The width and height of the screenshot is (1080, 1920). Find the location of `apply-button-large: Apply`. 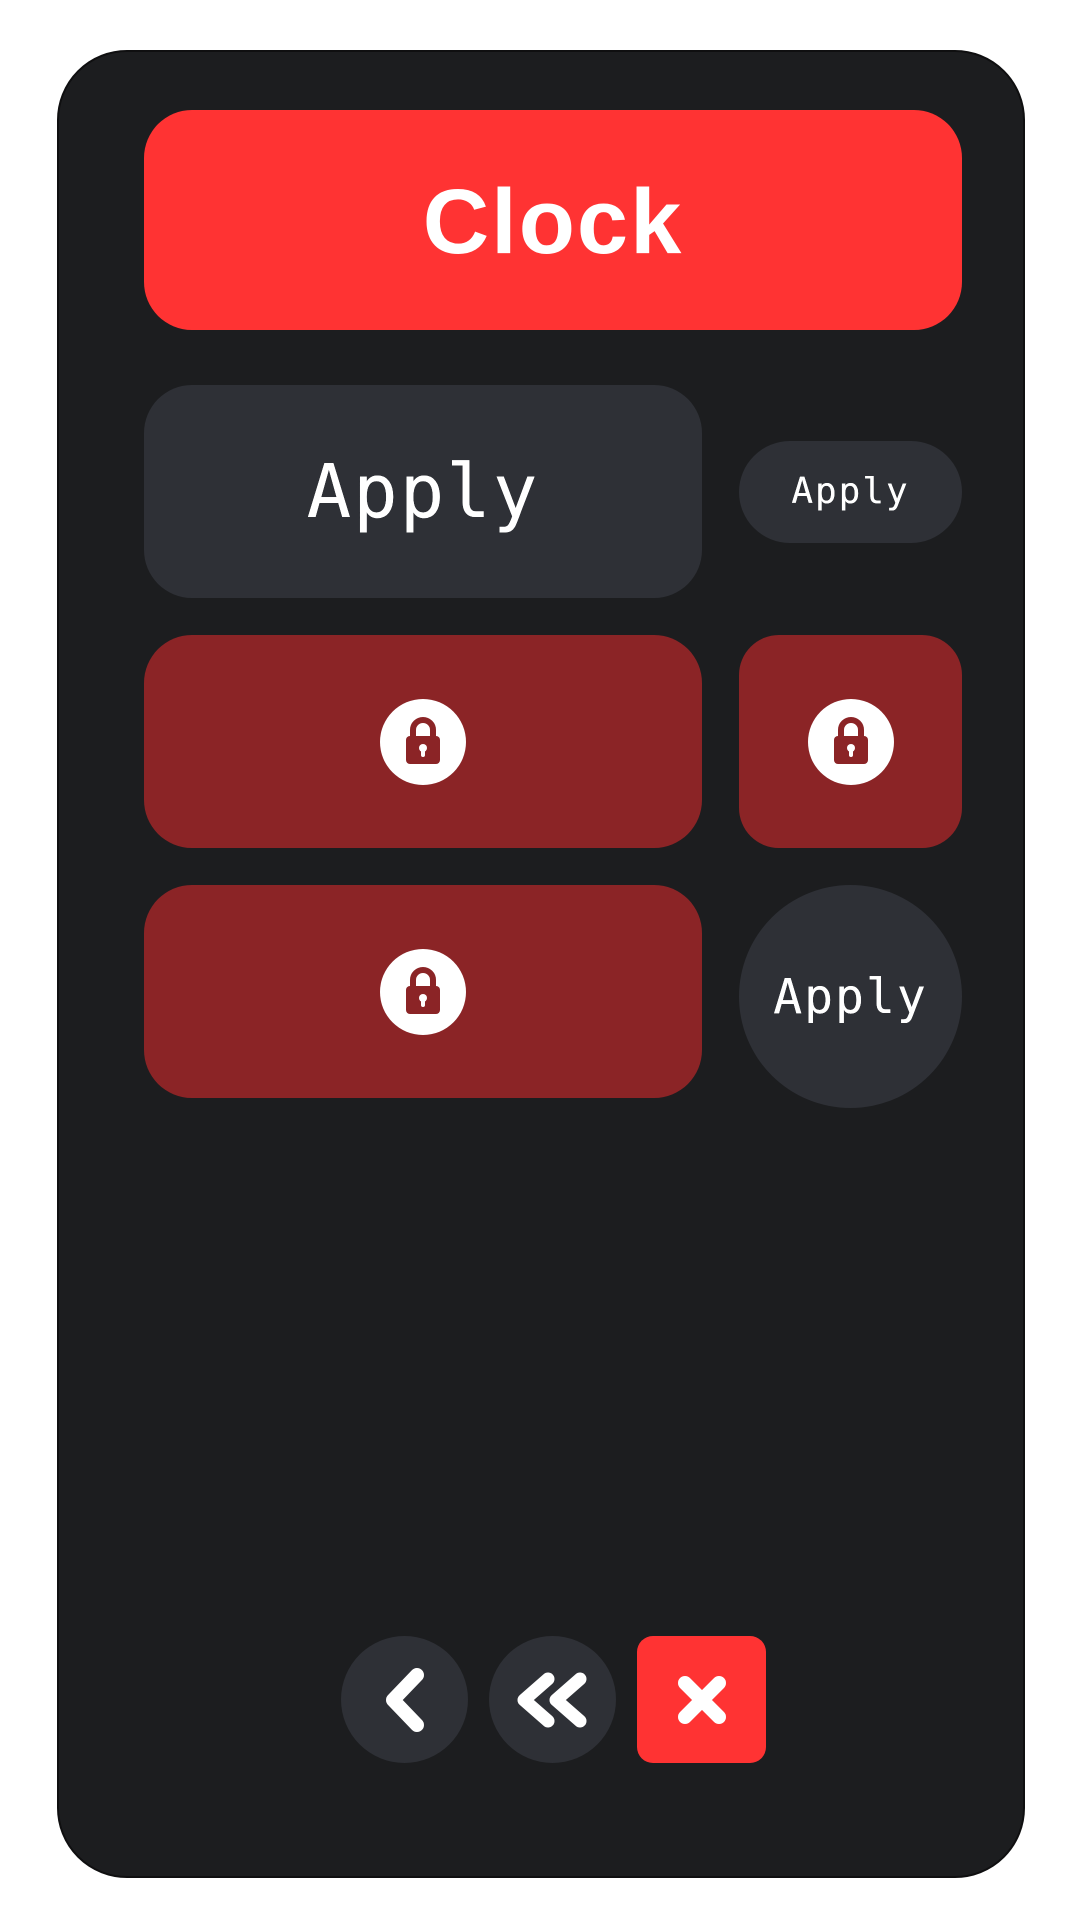

apply-button-large: Apply is located at coordinates (423, 491).